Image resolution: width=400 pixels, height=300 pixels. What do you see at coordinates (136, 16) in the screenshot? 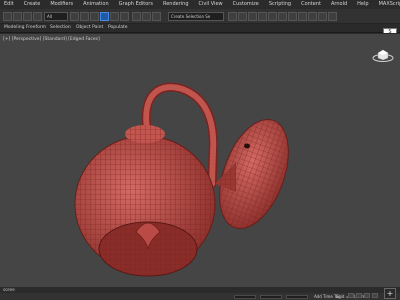
I see `reference-coordinate-icon` at bounding box center [136, 16].